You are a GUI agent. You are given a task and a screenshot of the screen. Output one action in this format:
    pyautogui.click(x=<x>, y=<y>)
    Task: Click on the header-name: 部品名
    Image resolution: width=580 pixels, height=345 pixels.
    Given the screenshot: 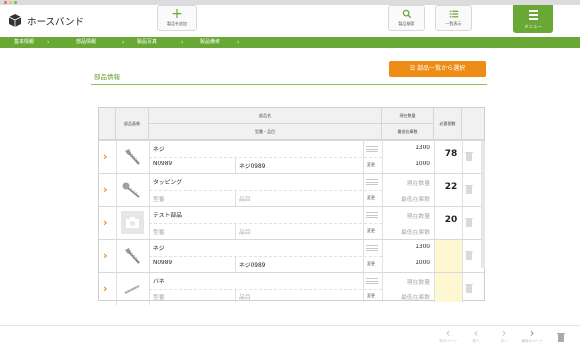 What is the action you would take?
    pyautogui.click(x=265, y=116)
    